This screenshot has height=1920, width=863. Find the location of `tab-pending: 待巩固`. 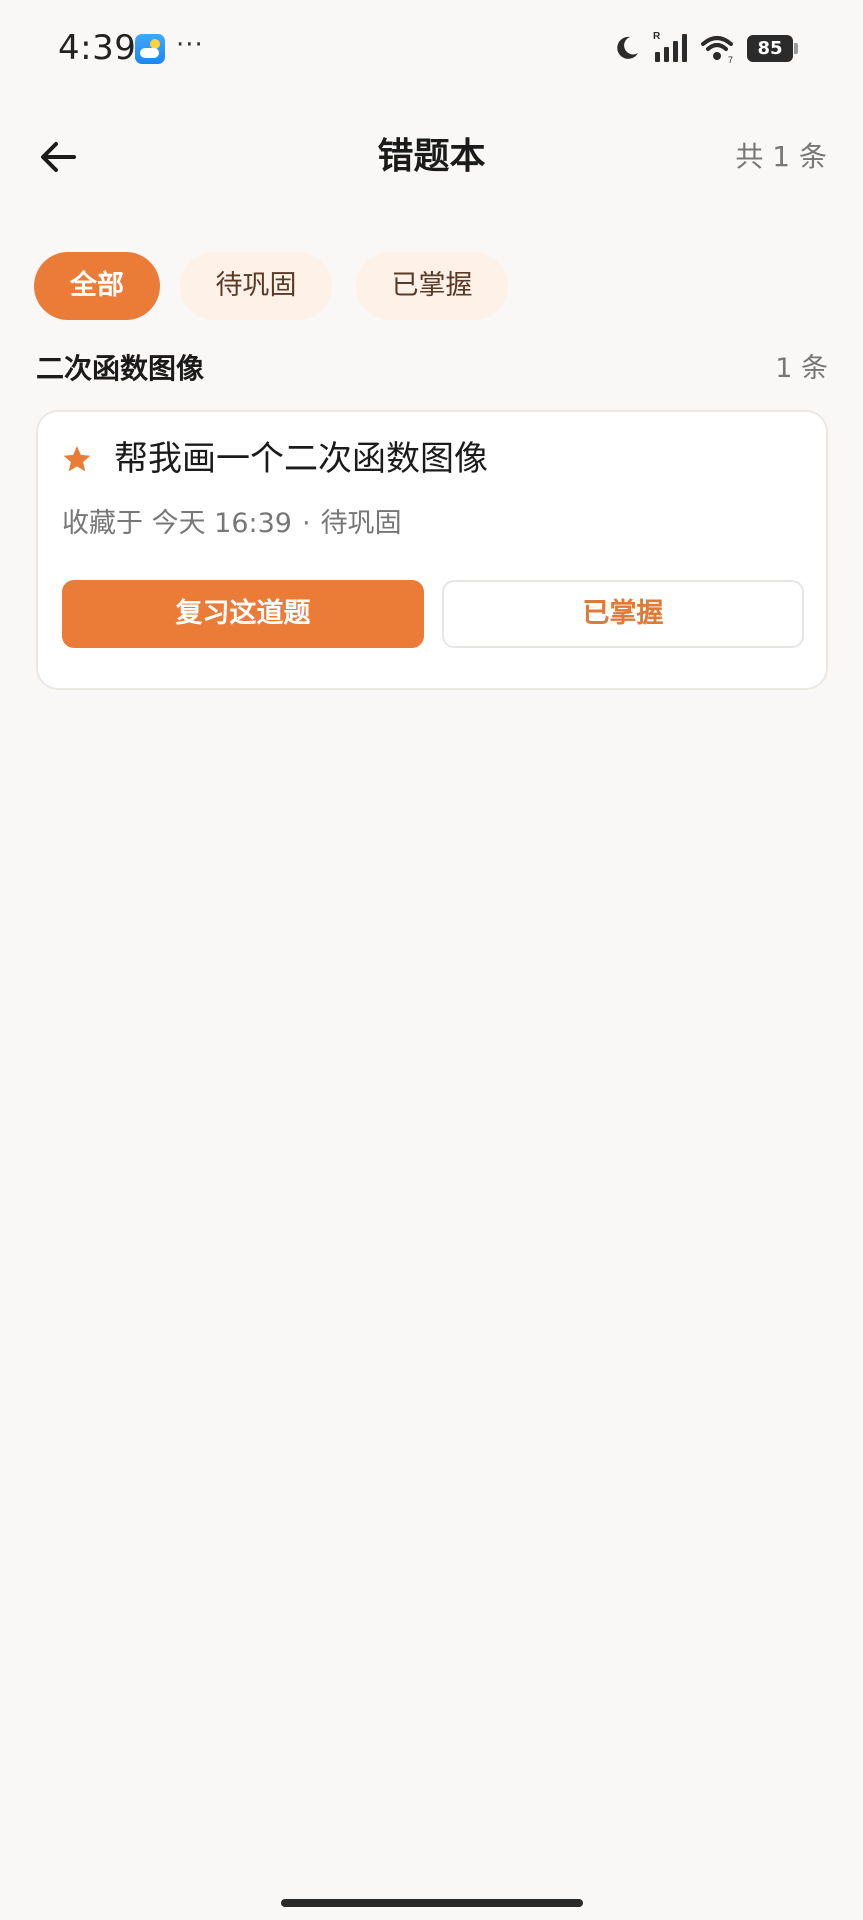

tab-pending: 待巩固 is located at coordinates (256, 286).